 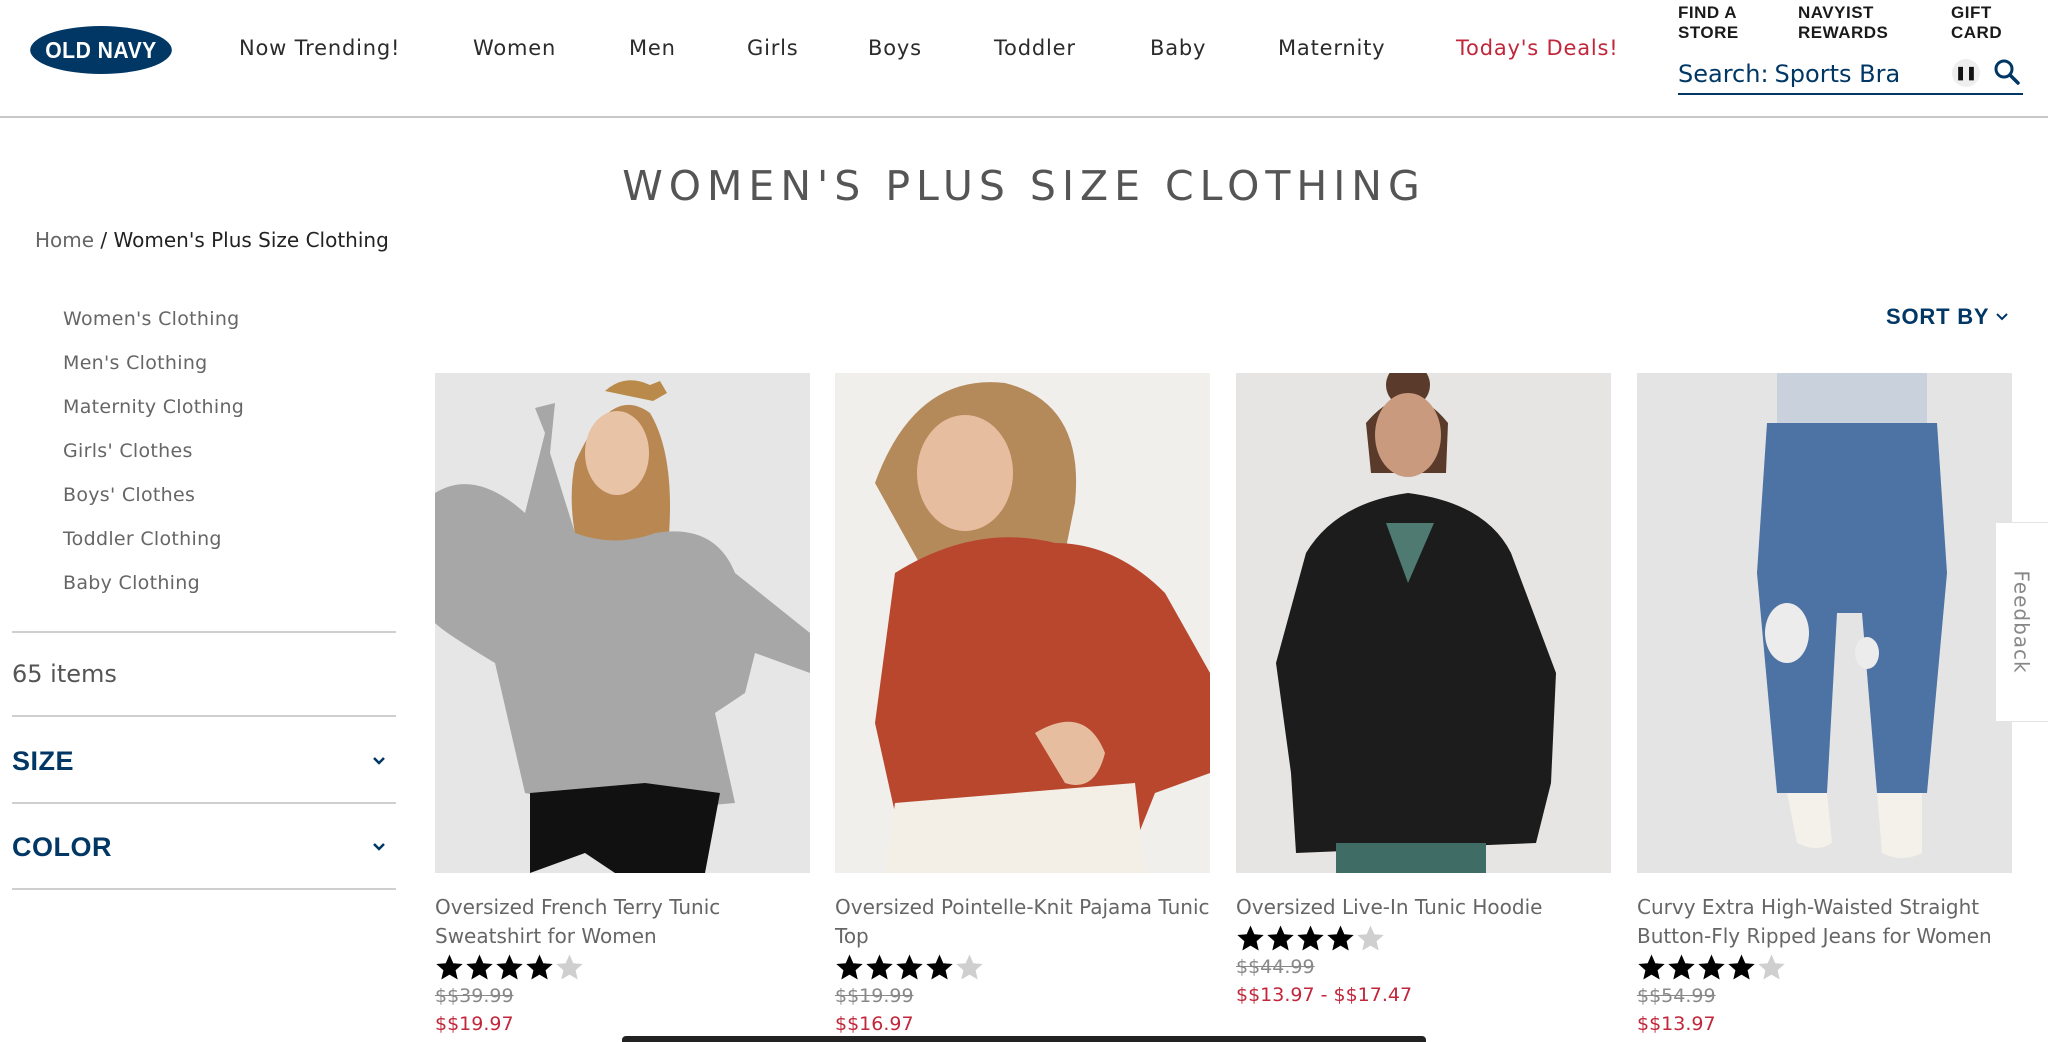 I want to click on pause-icon: ❚❚, so click(x=1966, y=73).